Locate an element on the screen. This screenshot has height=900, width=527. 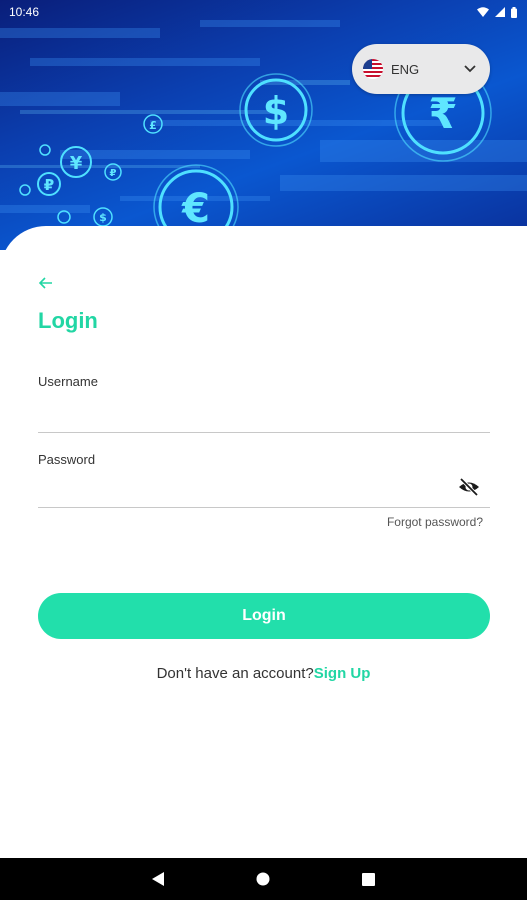
username-input is located at coordinates (243, 414).